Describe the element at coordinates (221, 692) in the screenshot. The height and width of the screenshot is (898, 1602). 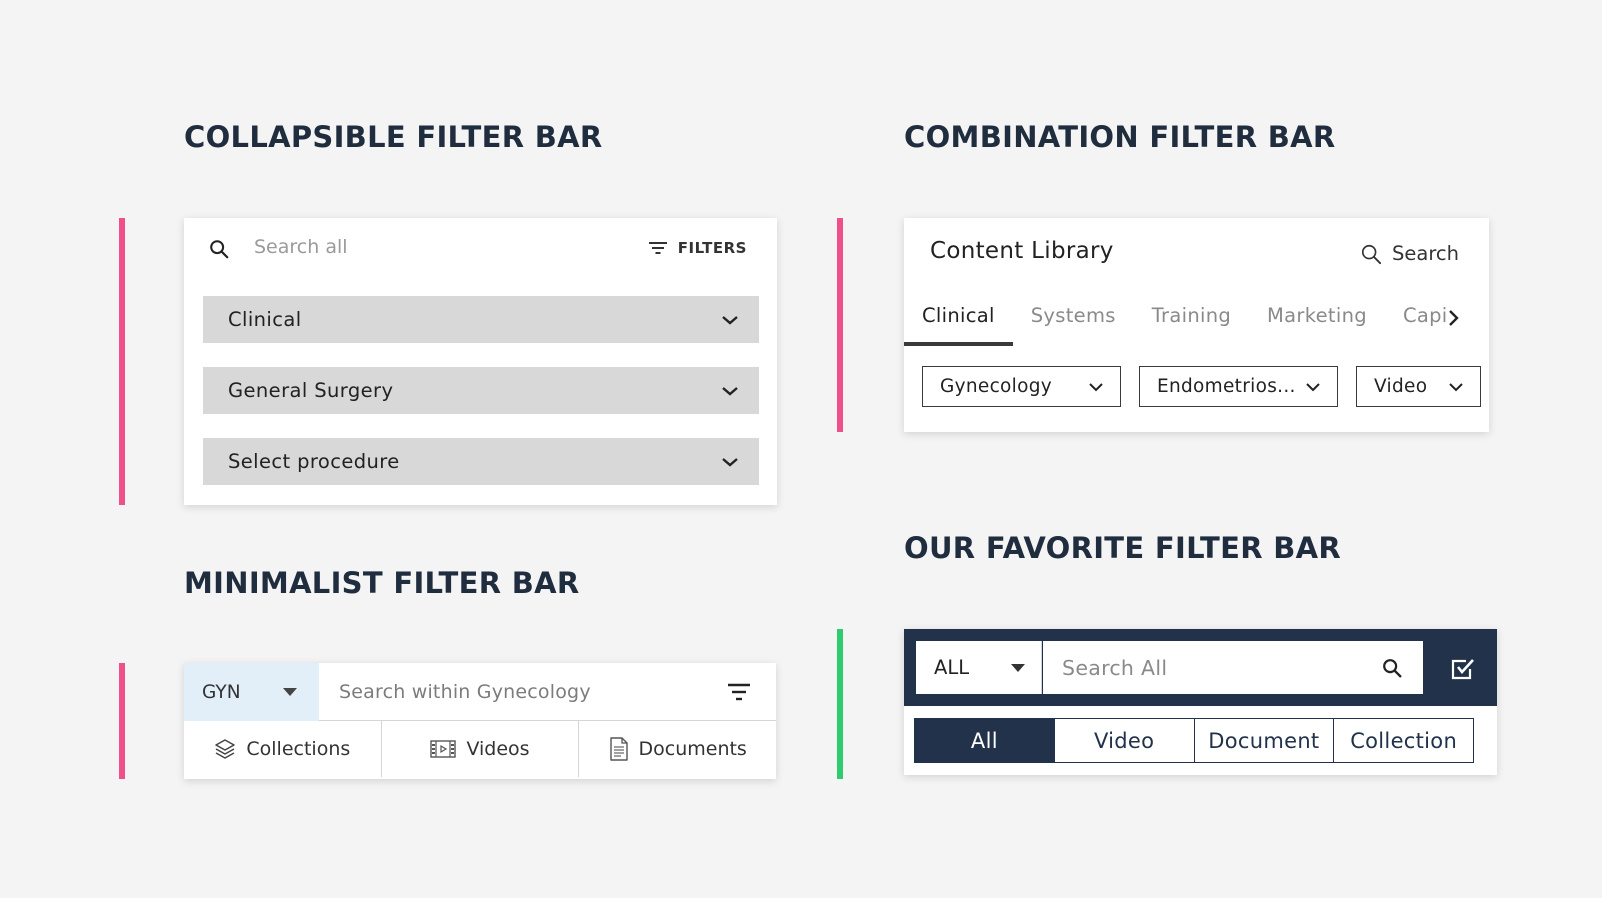
I see `scope-value: GYN` at that location.